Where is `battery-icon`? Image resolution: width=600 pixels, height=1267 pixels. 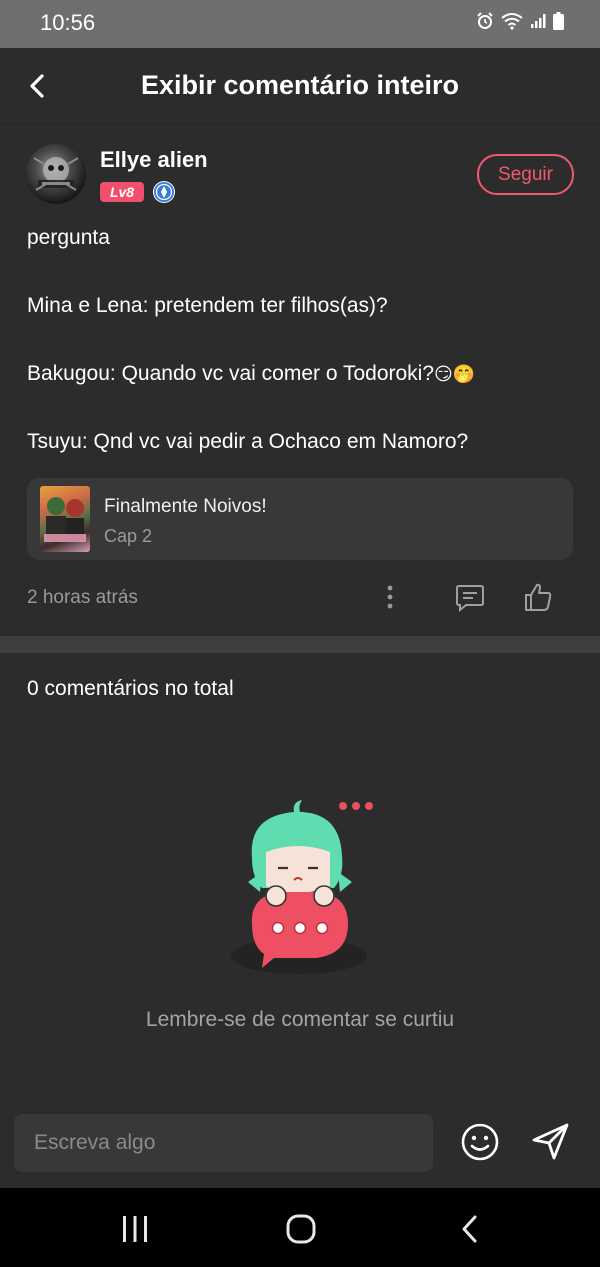 battery-icon is located at coordinates (558, 21).